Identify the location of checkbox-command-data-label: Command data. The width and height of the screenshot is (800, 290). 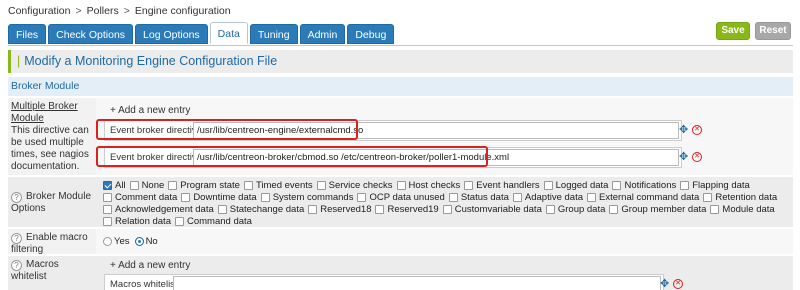
(219, 221).